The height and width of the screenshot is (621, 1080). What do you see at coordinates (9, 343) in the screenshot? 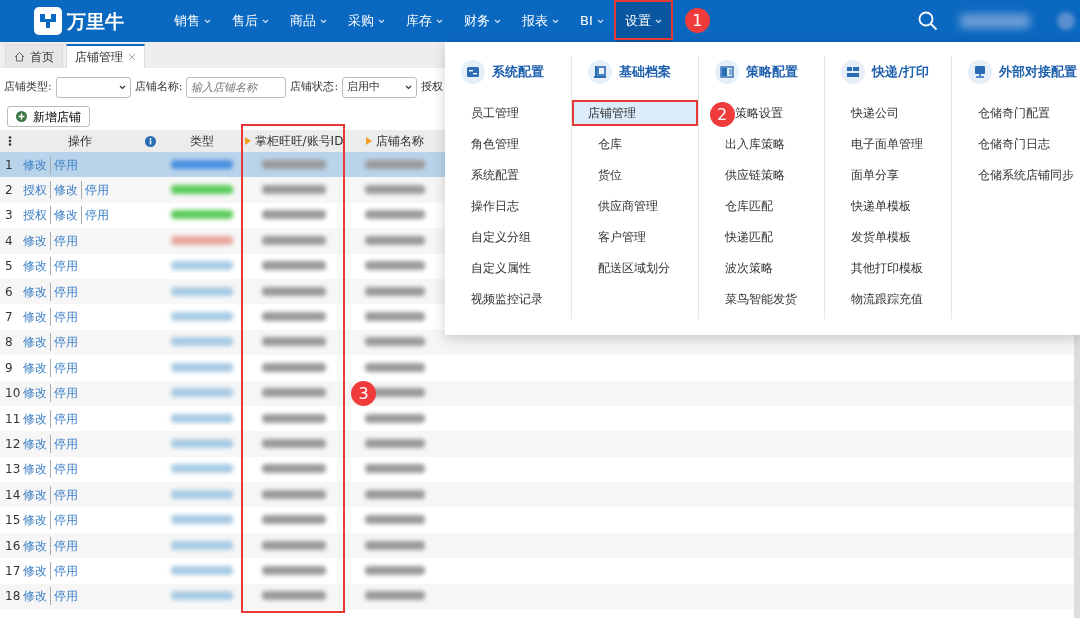
I see `row-number: 8` at bounding box center [9, 343].